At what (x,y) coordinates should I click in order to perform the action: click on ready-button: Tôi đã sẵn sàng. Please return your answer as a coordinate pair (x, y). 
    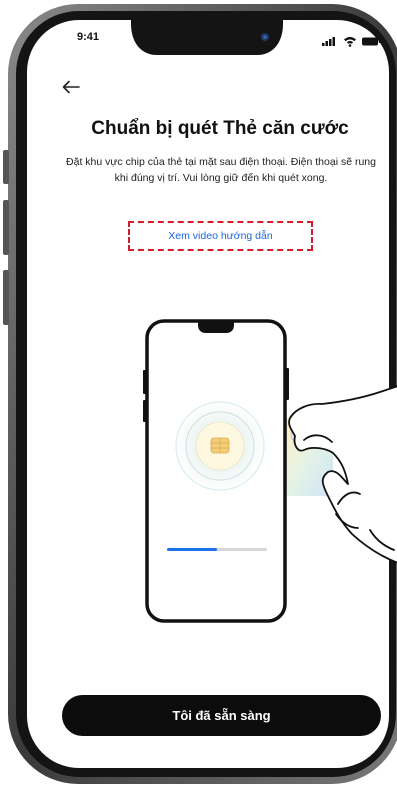
    Looking at the image, I should click on (221, 715).